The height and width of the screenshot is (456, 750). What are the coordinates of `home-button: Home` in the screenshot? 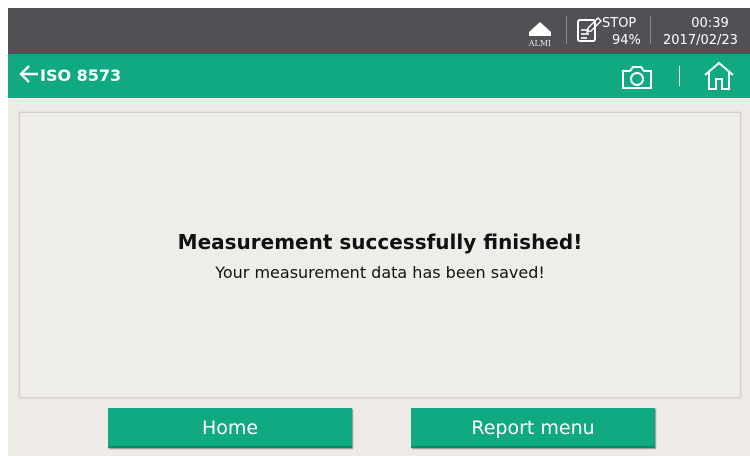 It's located at (230, 428).